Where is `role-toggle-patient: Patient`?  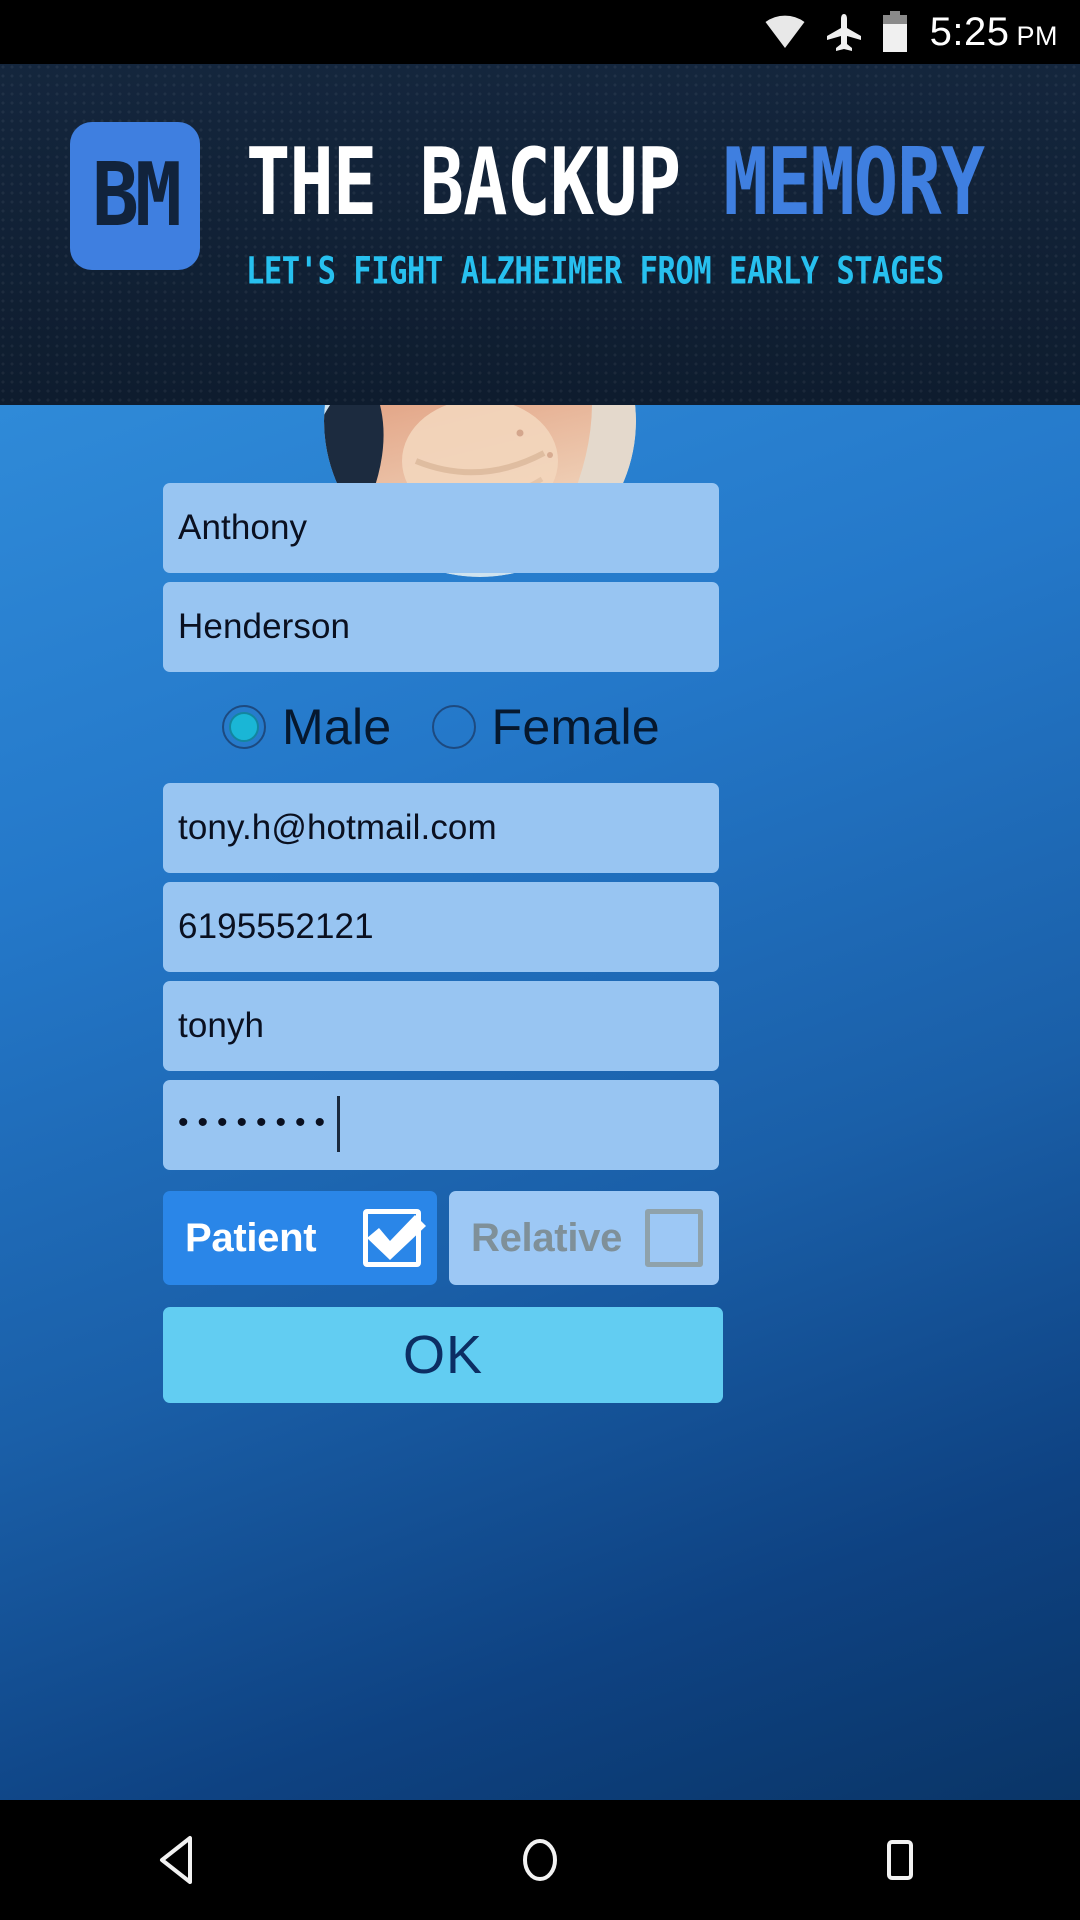
role-toggle-patient: Patient is located at coordinates (300, 1238).